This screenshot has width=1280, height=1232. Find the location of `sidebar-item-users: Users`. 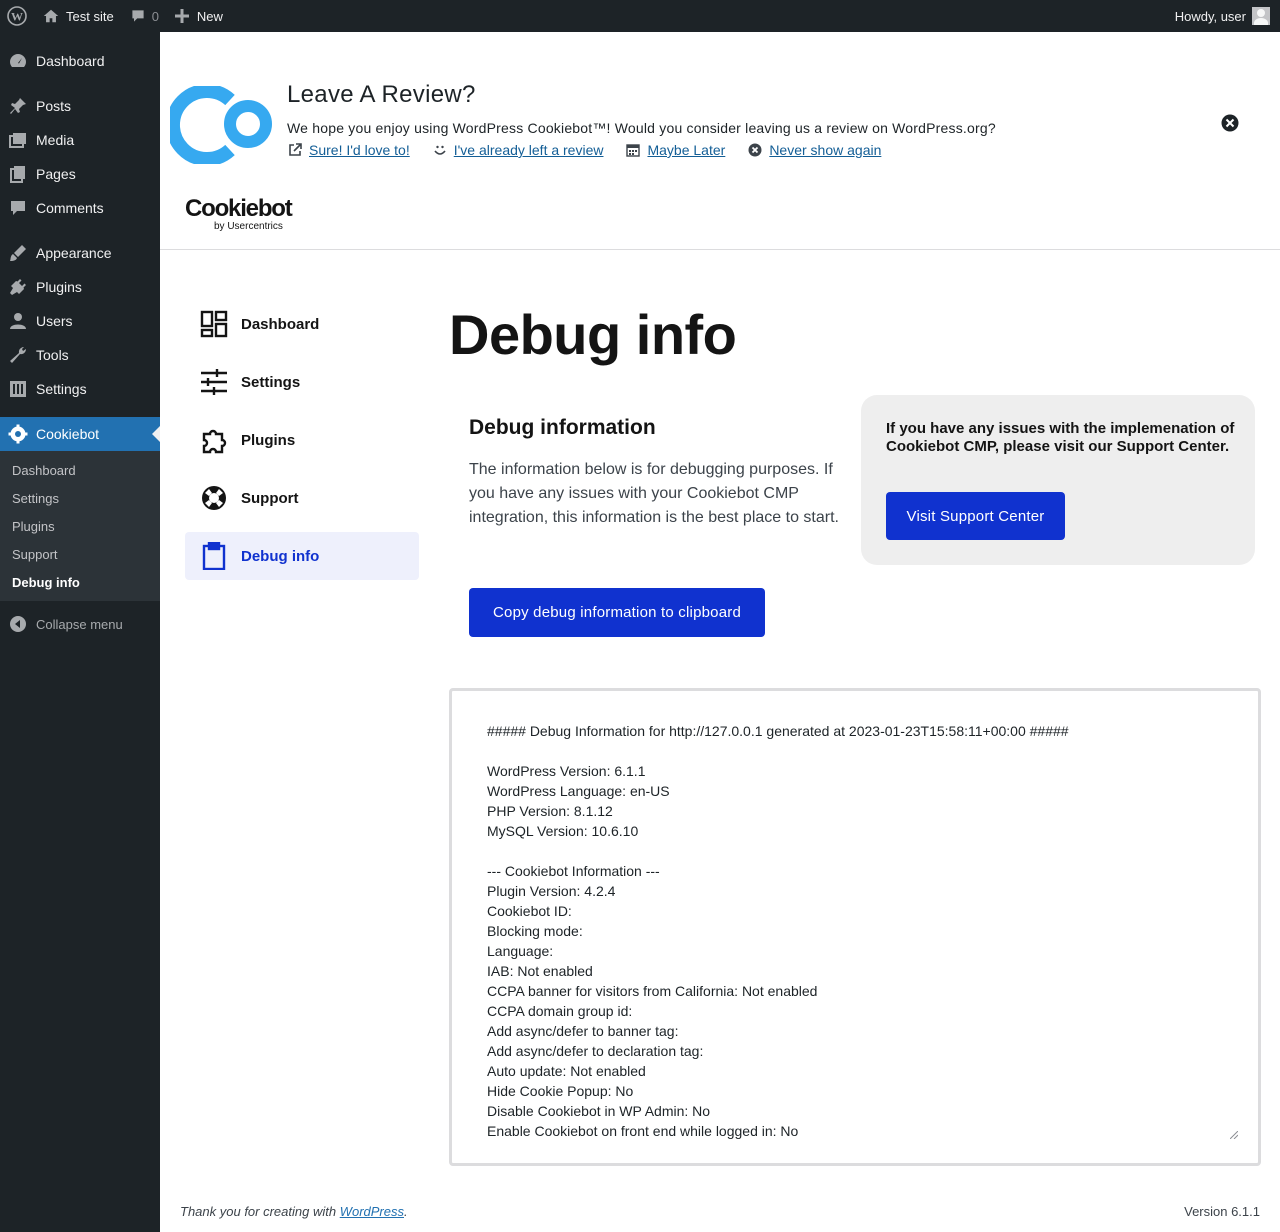

sidebar-item-users: Users is located at coordinates (80, 321).